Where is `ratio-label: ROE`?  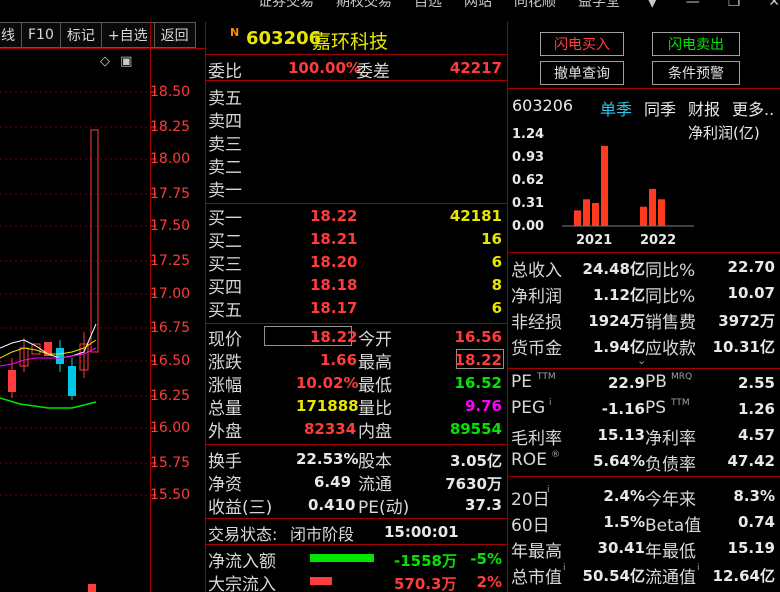
ratio-label: ROE is located at coordinates (529, 460).